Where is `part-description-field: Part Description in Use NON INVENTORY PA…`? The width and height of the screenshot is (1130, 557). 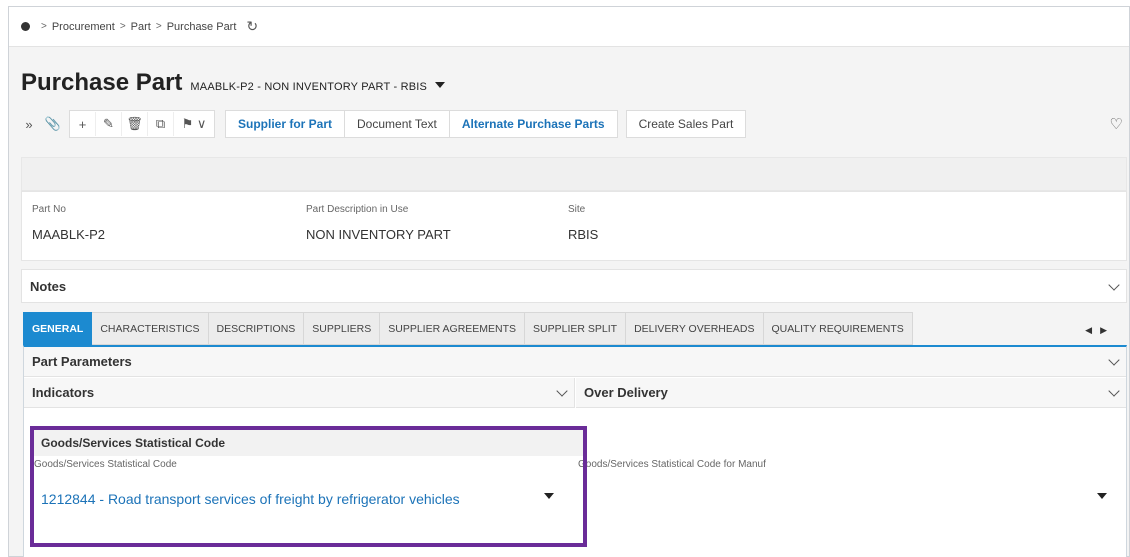
part-description-field: Part Description in Use NON INVENTORY PA… is located at coordinates (378, 223).